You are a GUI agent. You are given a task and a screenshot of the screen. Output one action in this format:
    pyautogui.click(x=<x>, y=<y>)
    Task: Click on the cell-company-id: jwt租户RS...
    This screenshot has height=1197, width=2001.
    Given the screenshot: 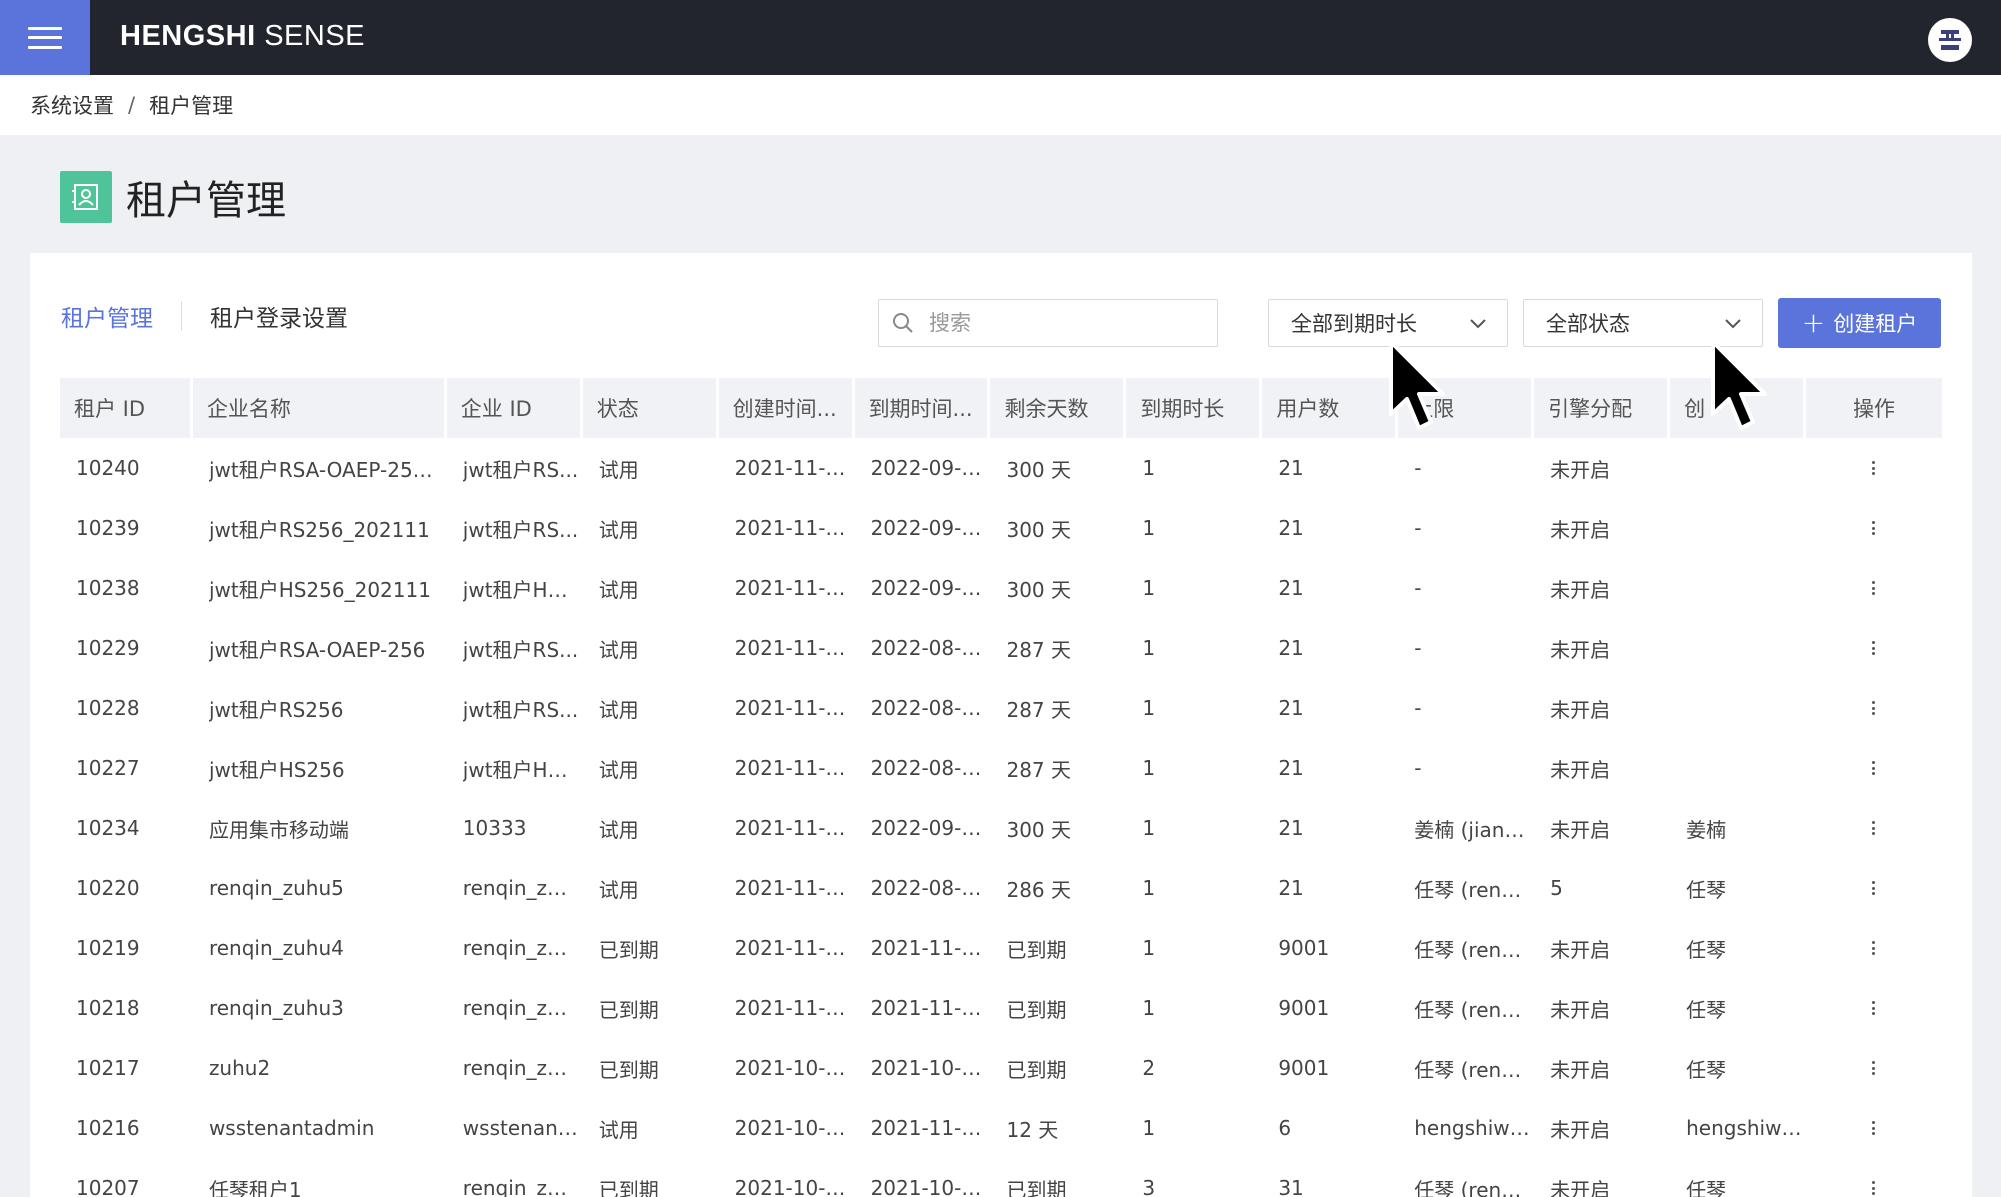 What is the action you would take?
    pyautogui.click(x=515, y=528)
    